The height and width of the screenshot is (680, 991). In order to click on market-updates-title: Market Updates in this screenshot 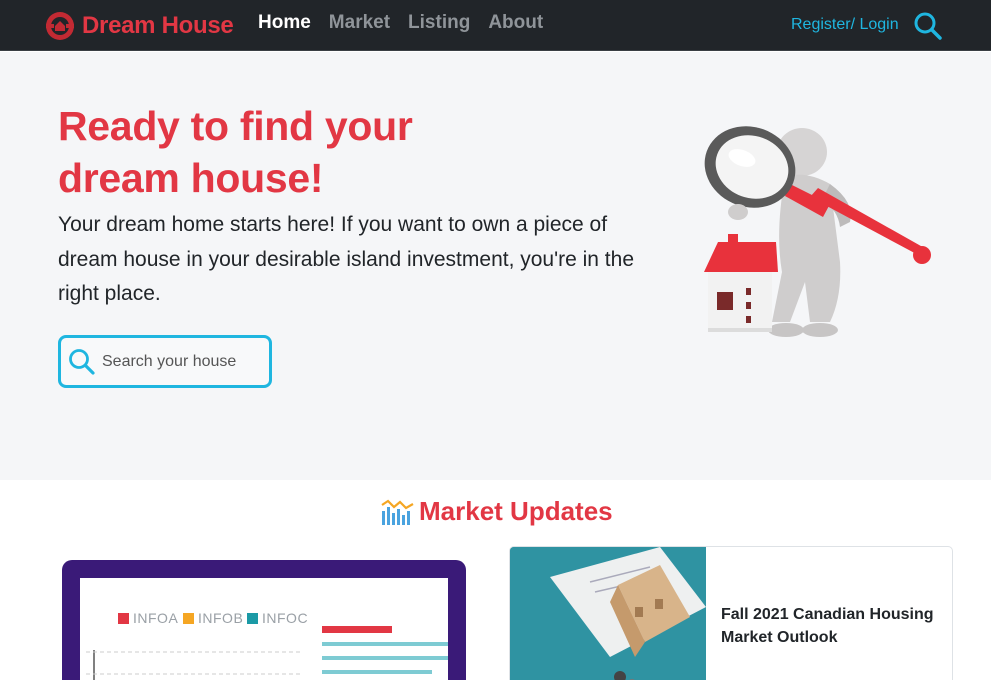, I will do `click(516, 511)`.